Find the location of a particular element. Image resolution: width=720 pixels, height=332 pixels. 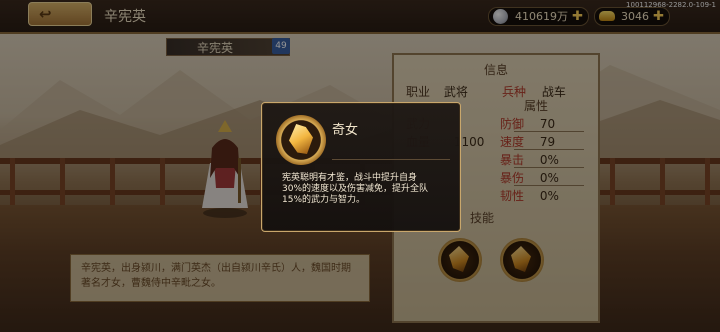

skill-emblem-icon is located at coordinates (301, 140).